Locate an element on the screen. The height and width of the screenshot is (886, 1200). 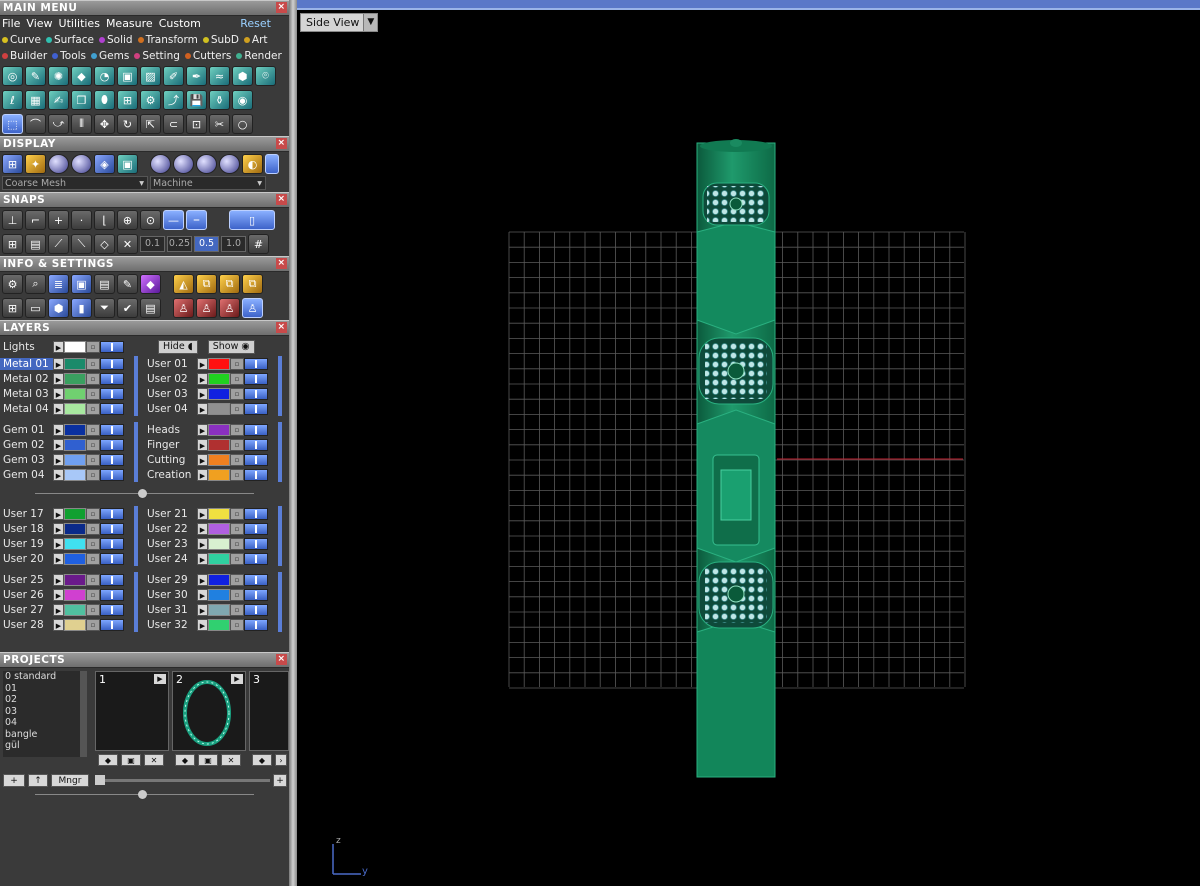
arc-tool-icon: ⌒ is located at coordinates (35, 124).